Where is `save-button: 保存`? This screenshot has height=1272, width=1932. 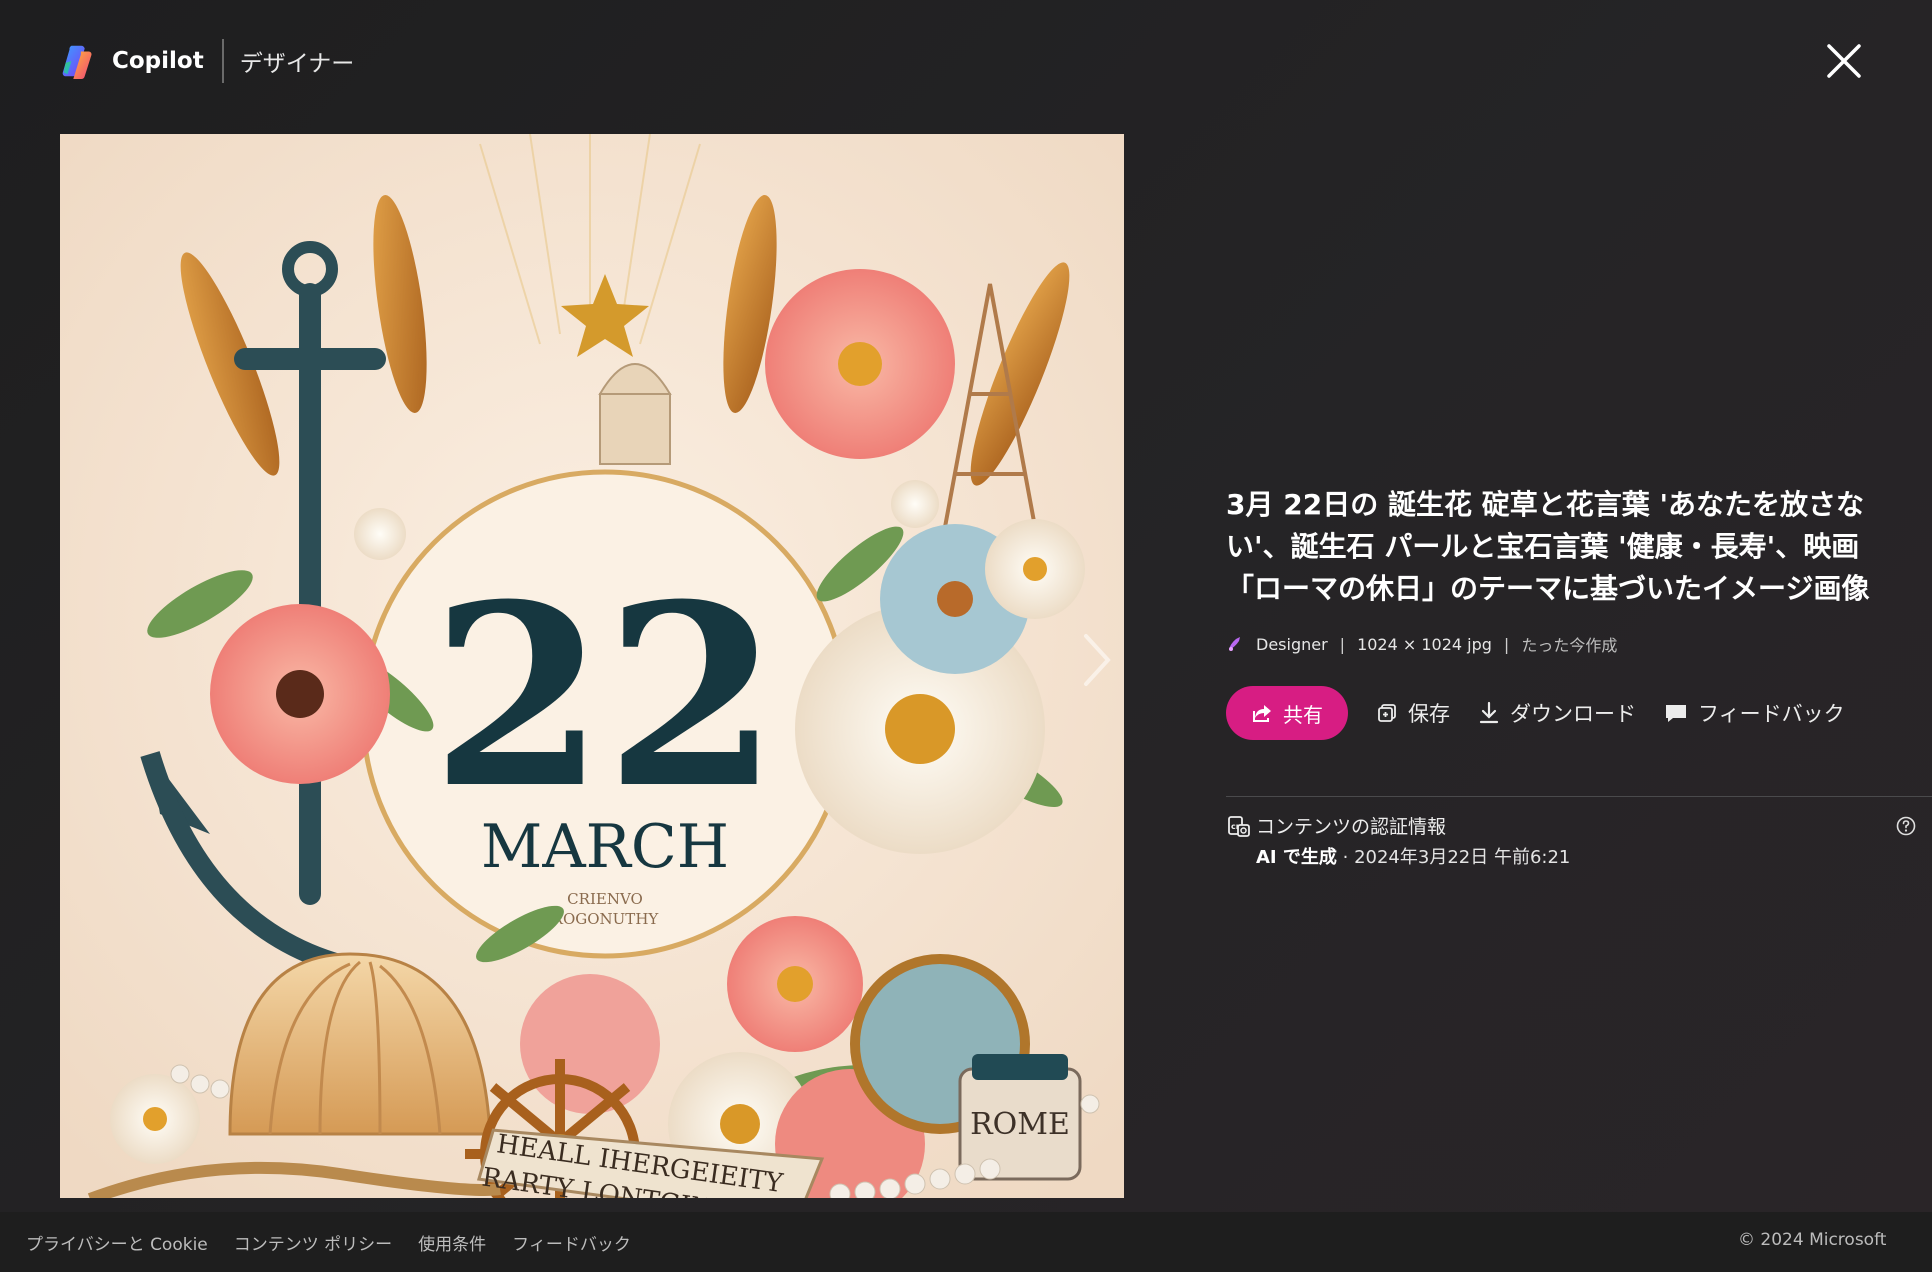
save-button: 保存 is located at coordinates (1413, 713).